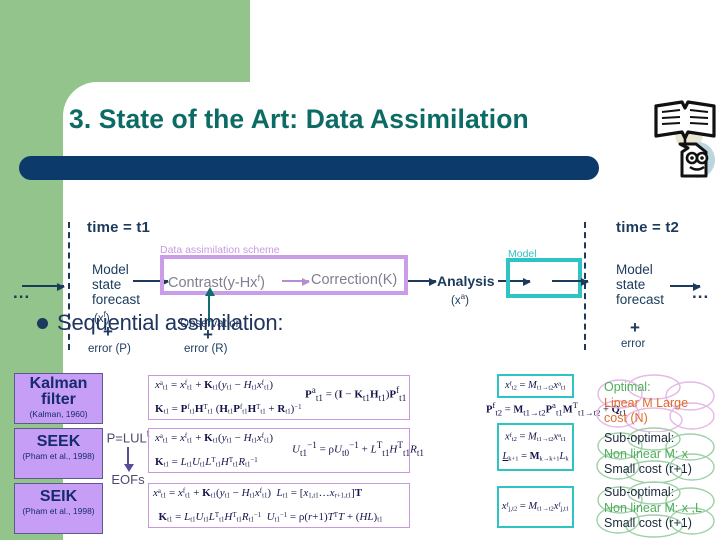 Image resolution: width=720 pixels, height=540 pixels. I want to click on cloud-line-2: Non linear M: x, so click(646, 453).